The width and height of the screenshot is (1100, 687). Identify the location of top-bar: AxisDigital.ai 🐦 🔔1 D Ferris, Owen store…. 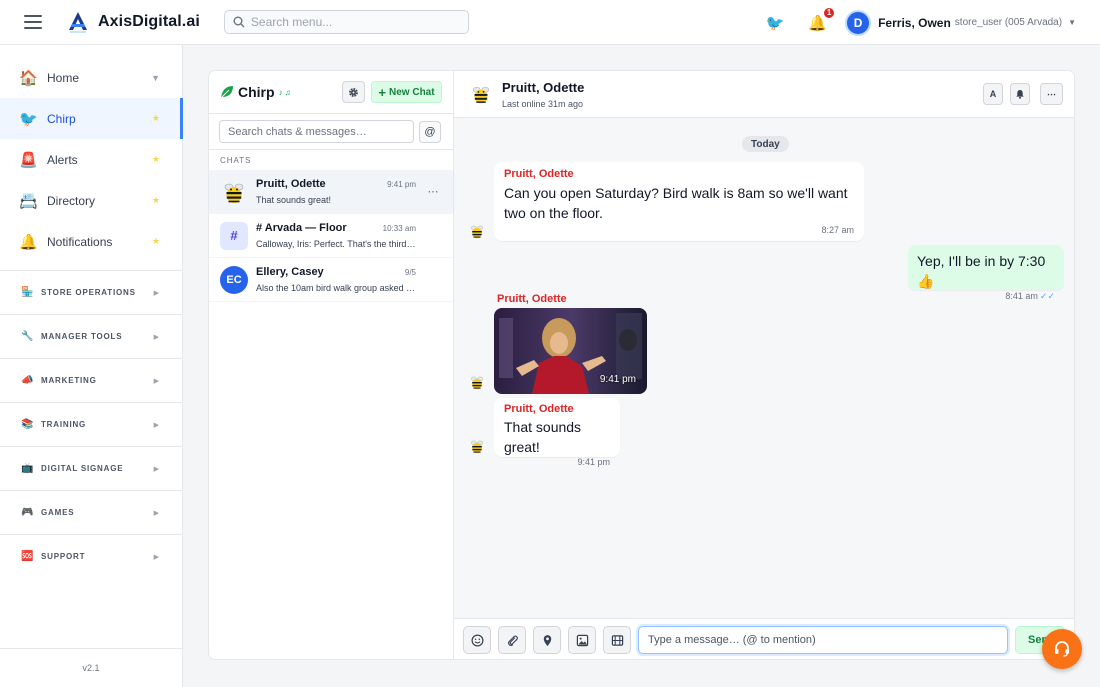
(550, 22).